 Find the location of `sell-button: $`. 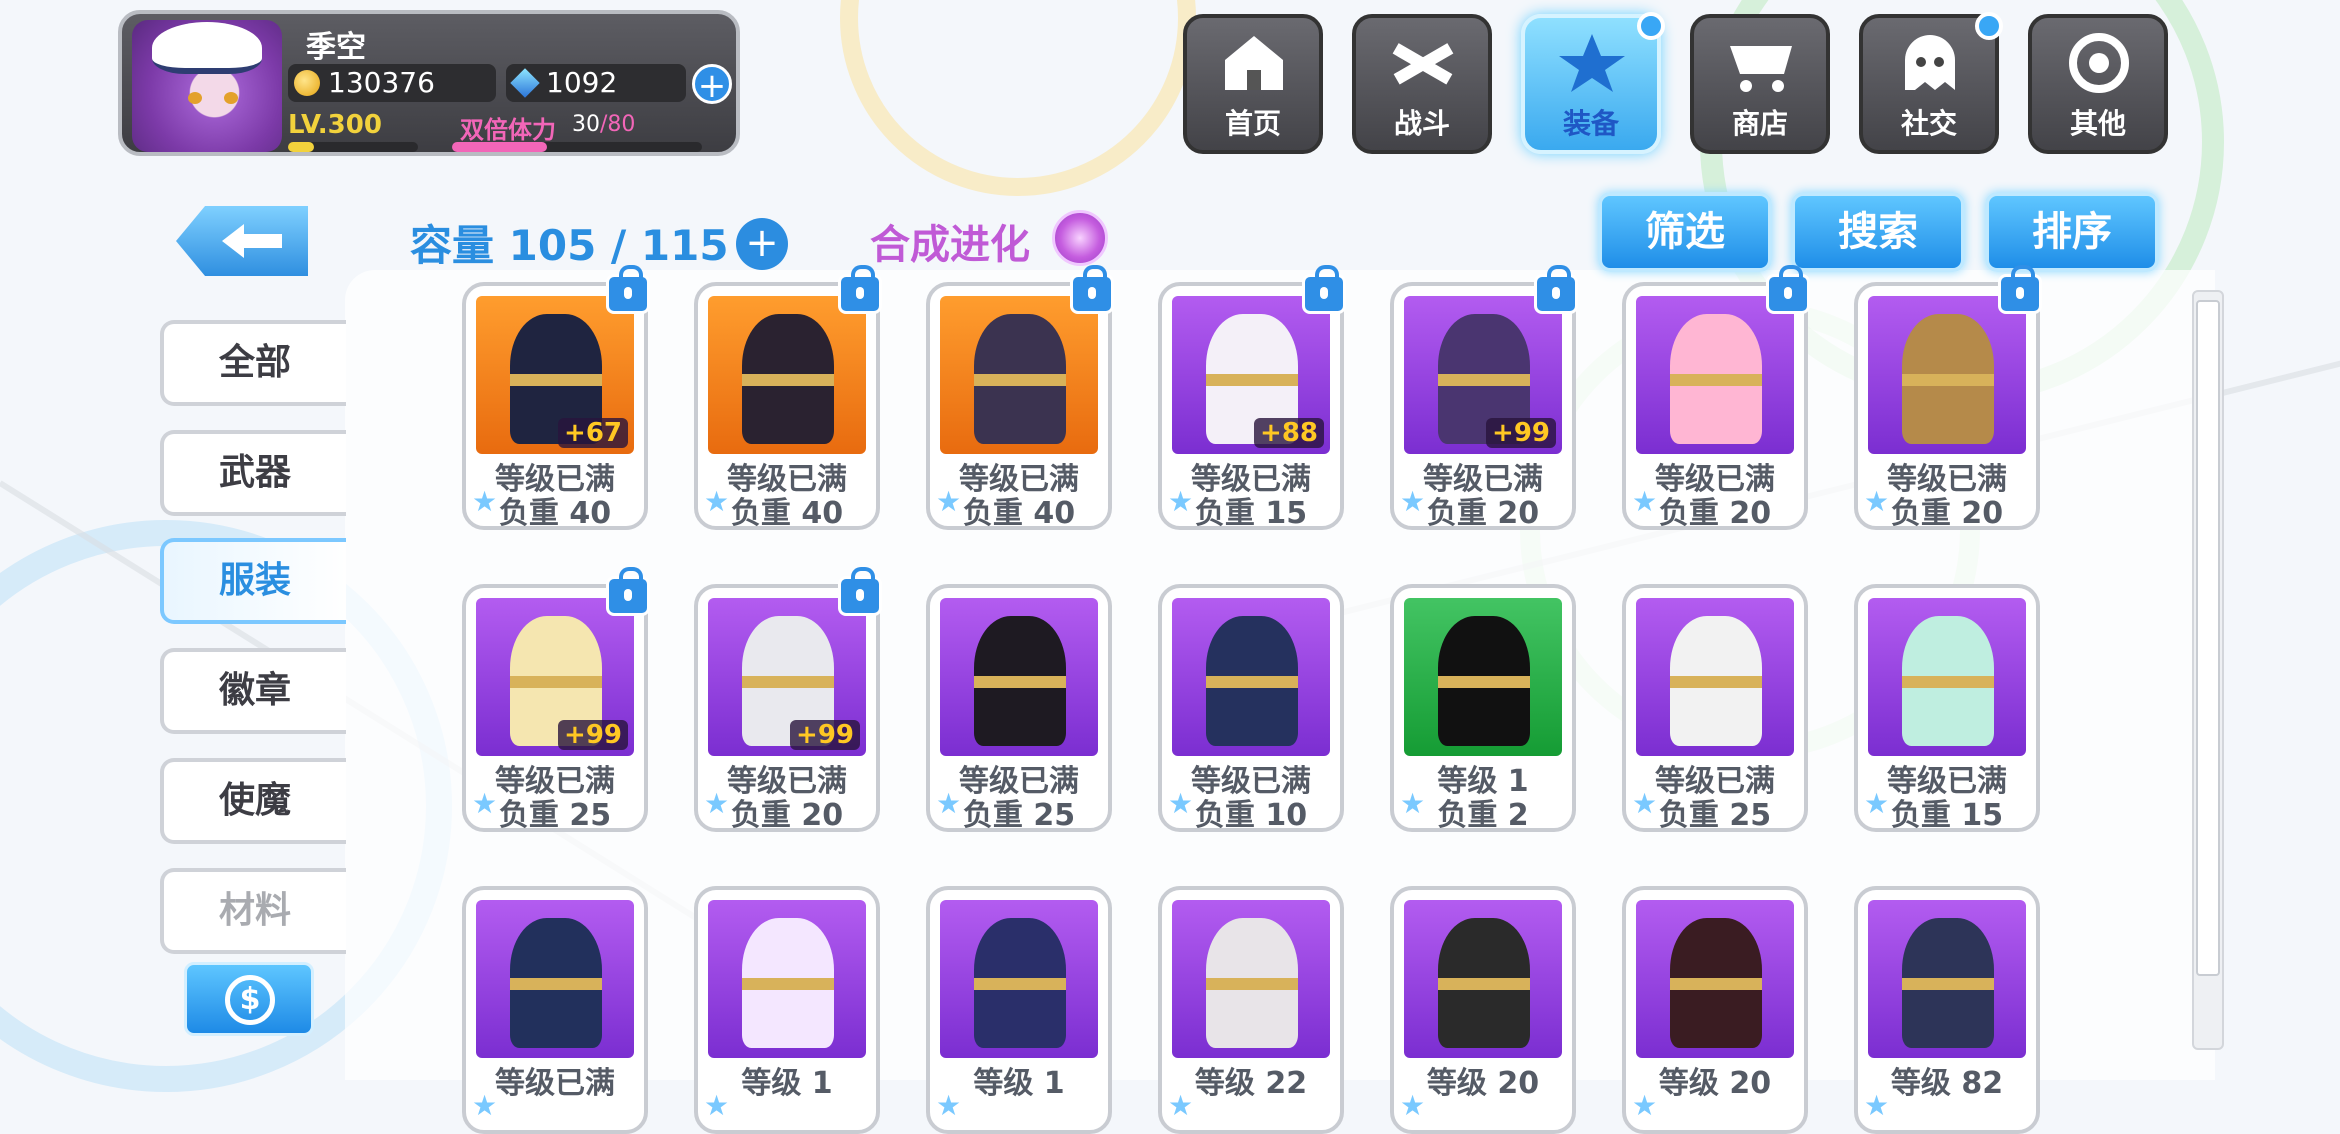

sell-button: $ is located at coordinates (249, 999).